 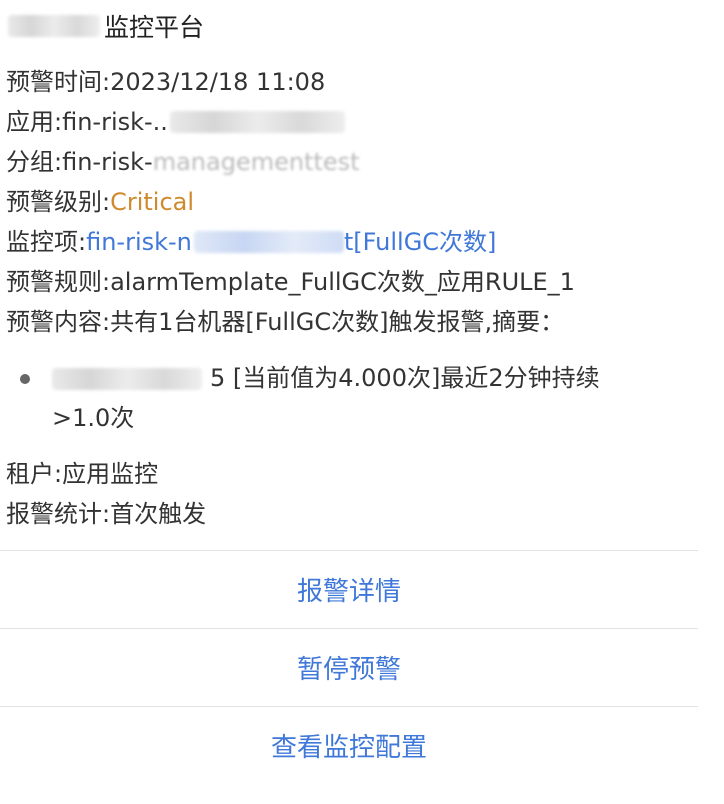 What do you see at coordinates (351, 514) in the screenshot?
I see `stats-row: 报警统计: 首次触发` at bounding box center [351, 514].